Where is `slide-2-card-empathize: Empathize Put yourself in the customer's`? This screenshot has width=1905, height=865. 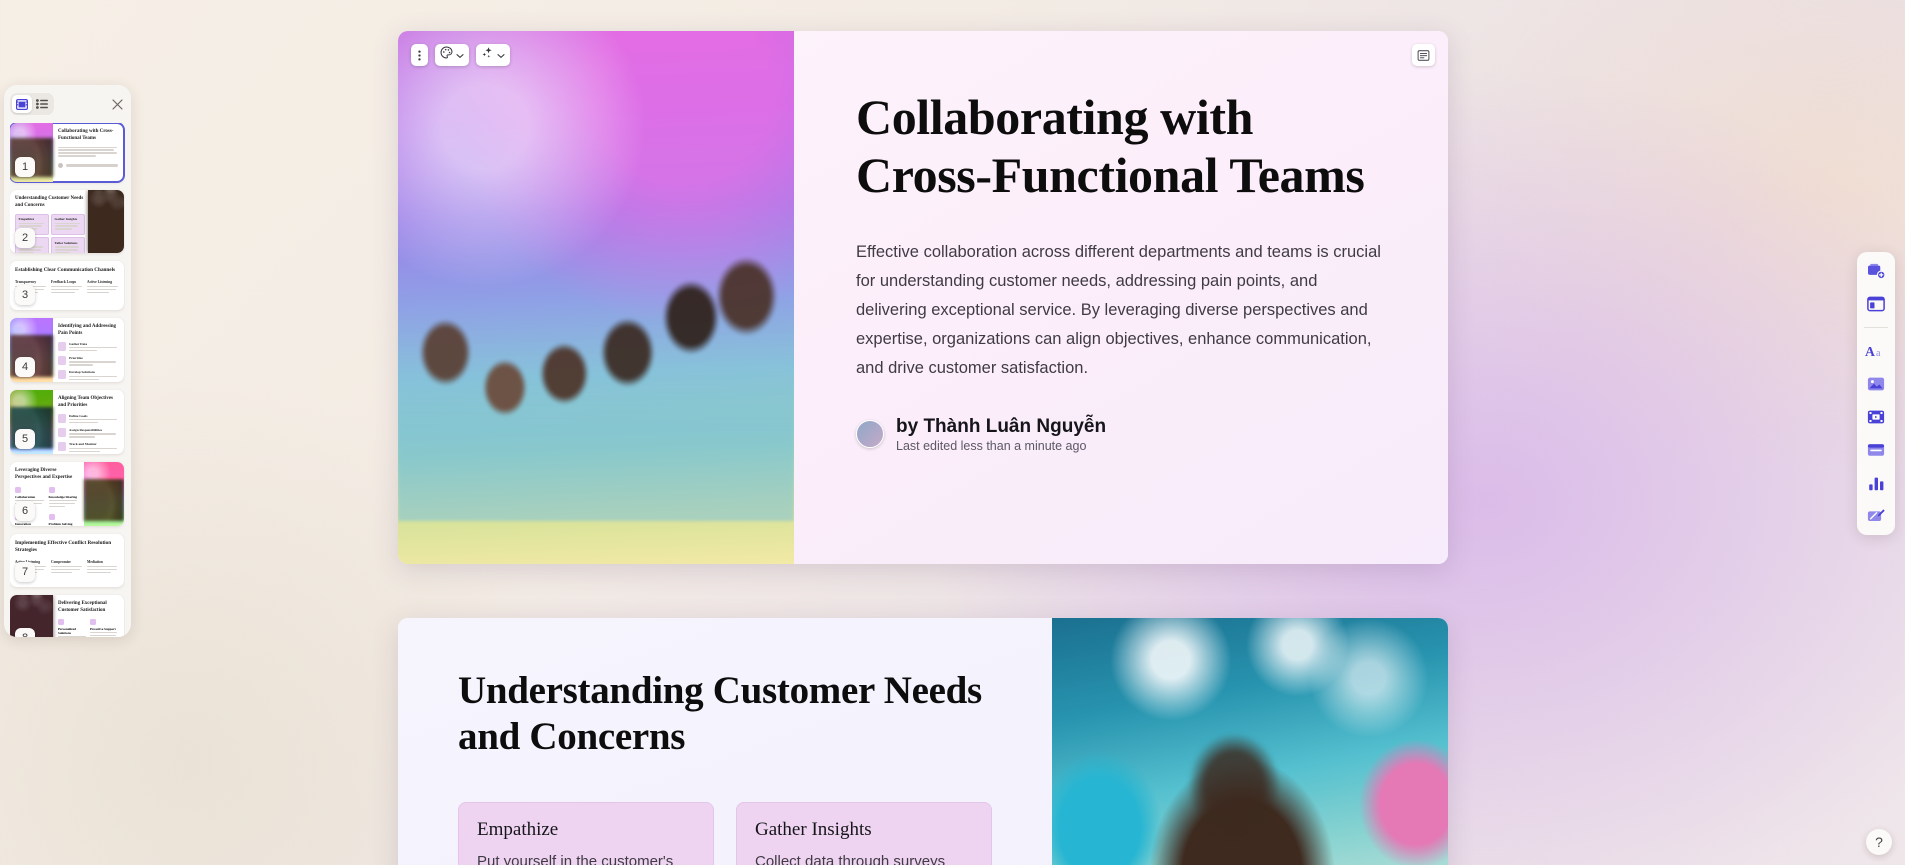
slide-2-card-empathize: Empathize Put yourself in the customer's is located at coordinates (586, 833).